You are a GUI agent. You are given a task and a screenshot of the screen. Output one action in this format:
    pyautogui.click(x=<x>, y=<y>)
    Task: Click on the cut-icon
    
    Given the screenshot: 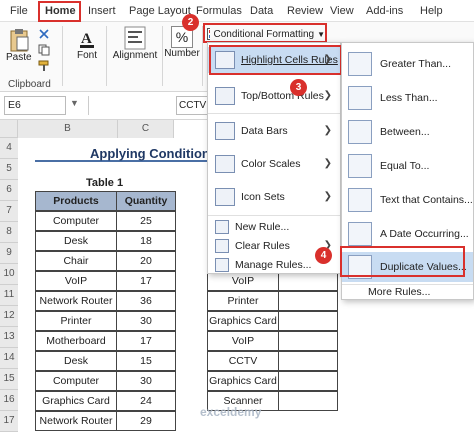 What is the action you would take?
    pyautogui.click(x=44, y=34)
    